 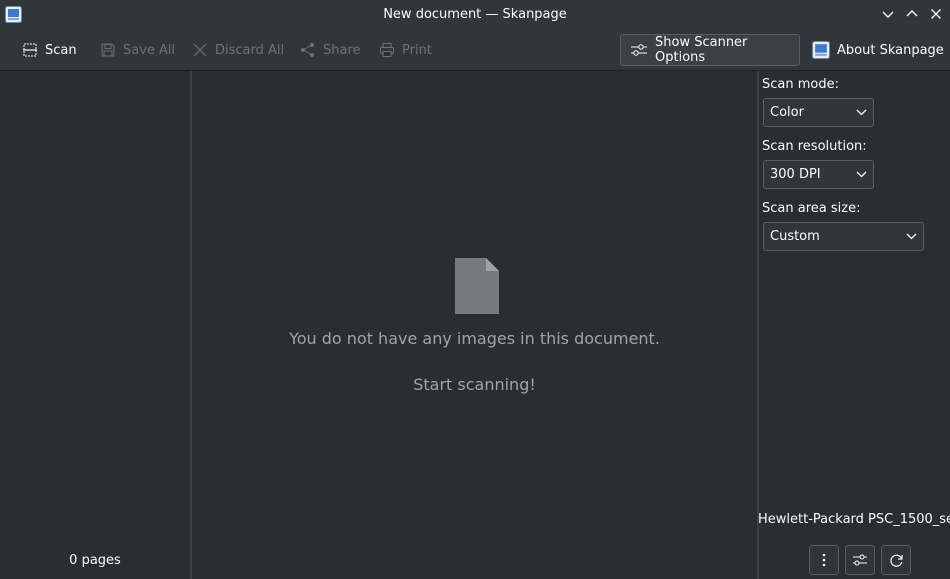 What do you see at coordinates (701, 50) in the screenshot?
I see `show-scanner-options-label: Show Scanner Options` at bounding box center [701, 50].